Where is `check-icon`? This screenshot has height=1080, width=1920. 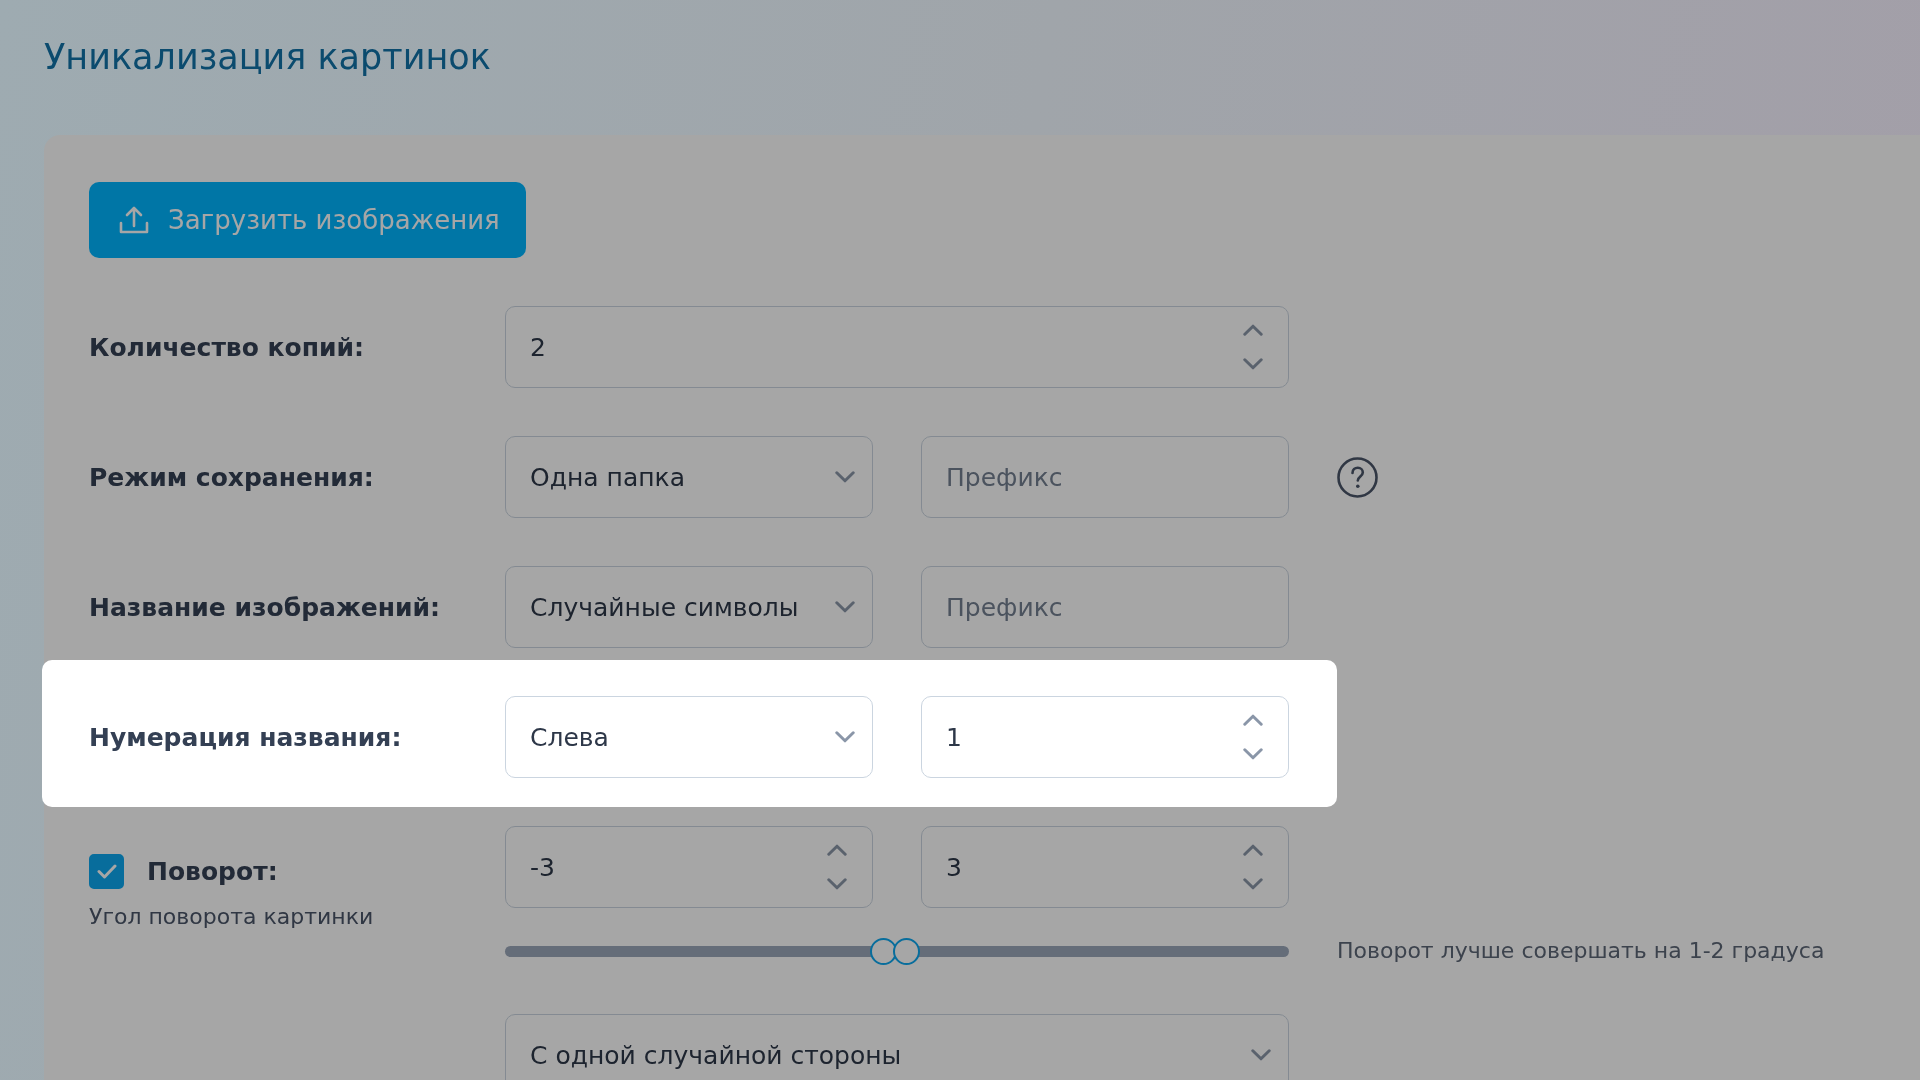 check-icon is located at coordinates (106, 871).